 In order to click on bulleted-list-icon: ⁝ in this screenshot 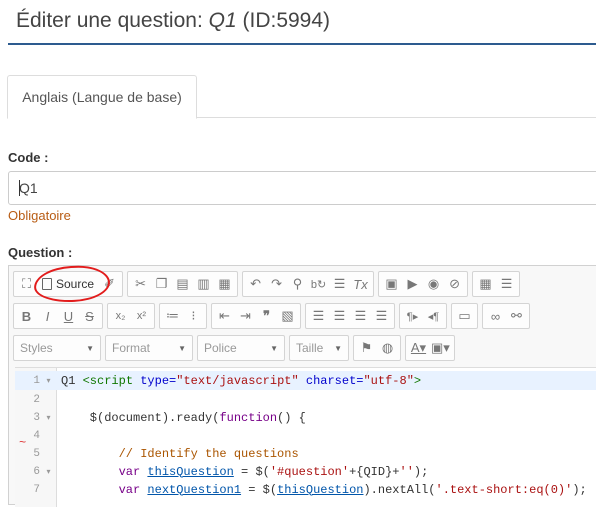, I will do `click(193, 316)`.